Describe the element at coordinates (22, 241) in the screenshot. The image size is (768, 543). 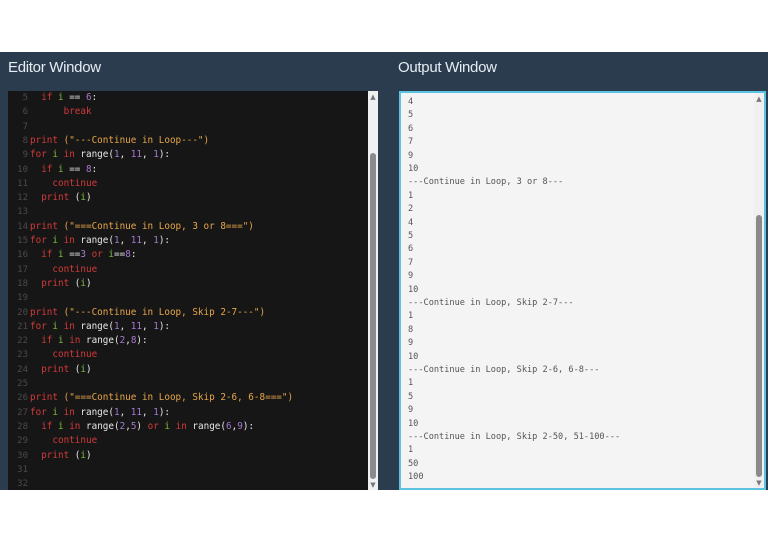
I see `line-number: 15` at that location.